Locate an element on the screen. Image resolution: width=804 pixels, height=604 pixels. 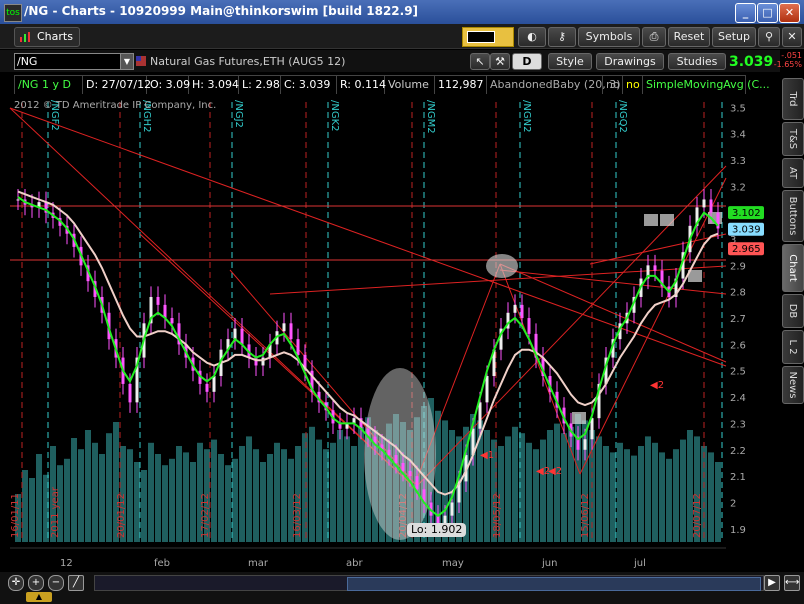
style-button: Style is located at coordinates (570, 61).